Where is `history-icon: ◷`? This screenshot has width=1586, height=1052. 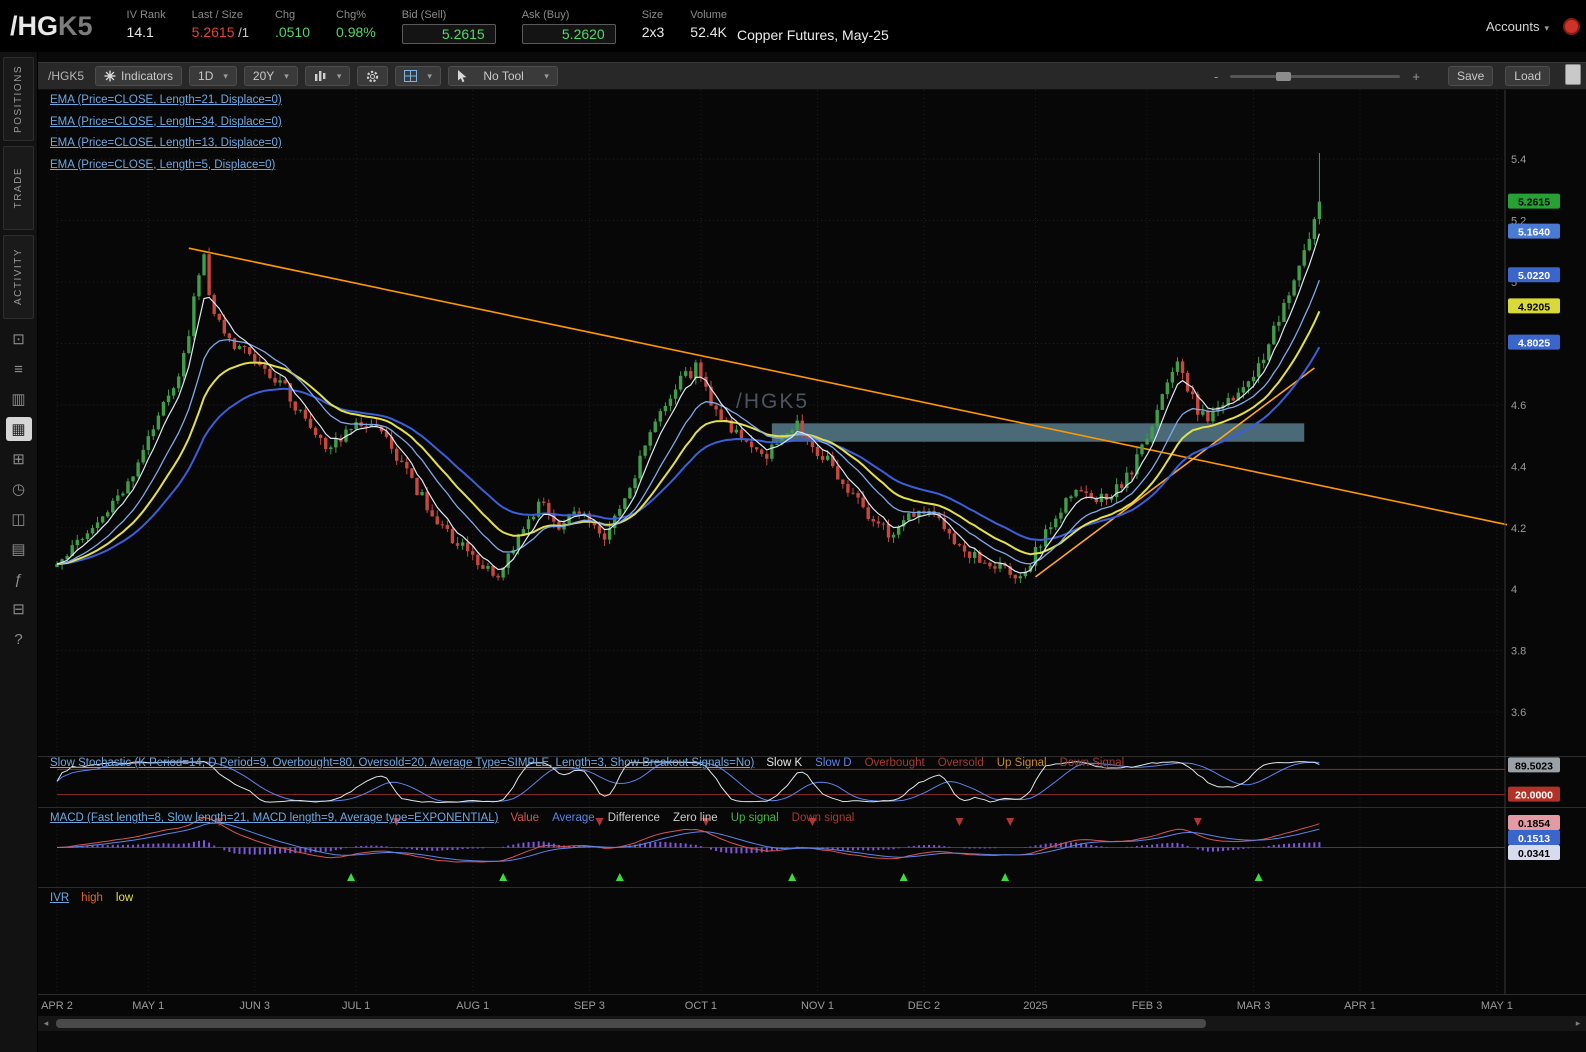 history-icon: ◷ is located at coordinates (19, 489).